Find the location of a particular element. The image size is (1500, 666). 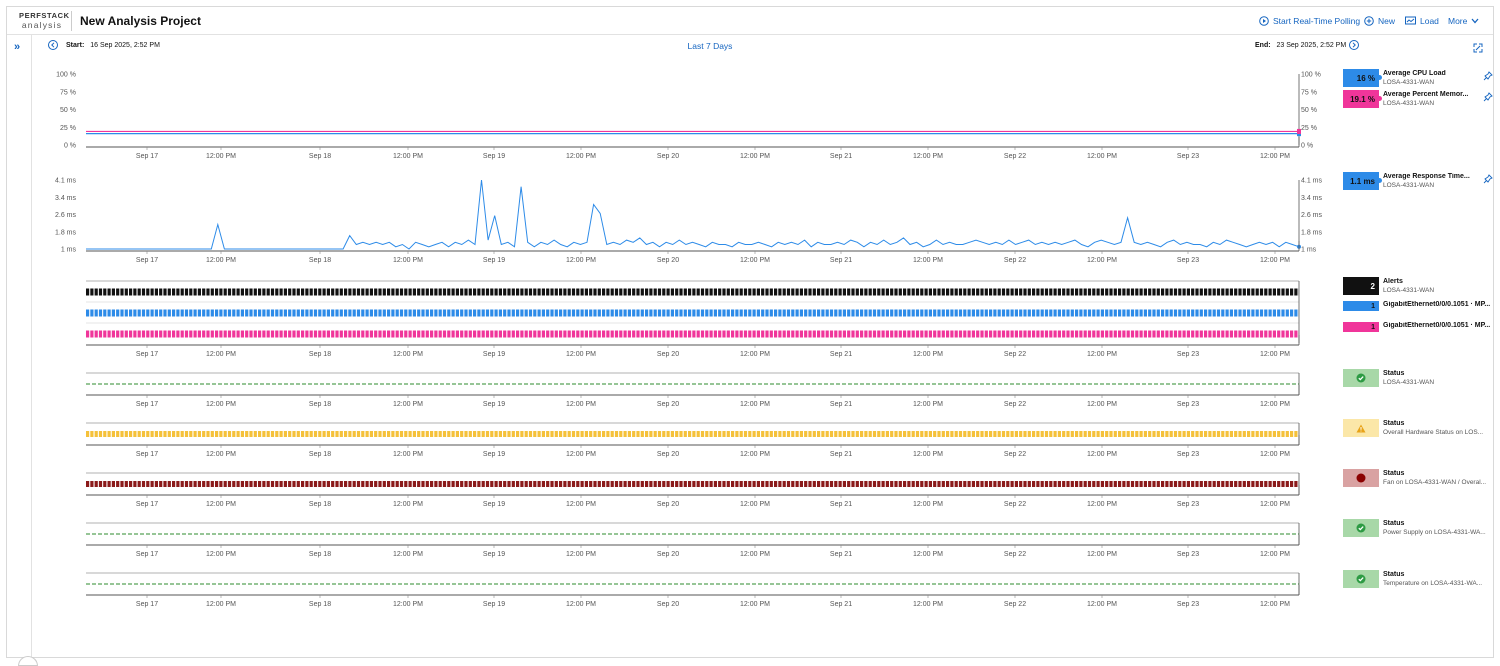

y-tick-label-right: 75 % is located at coordinates (1309, 92).